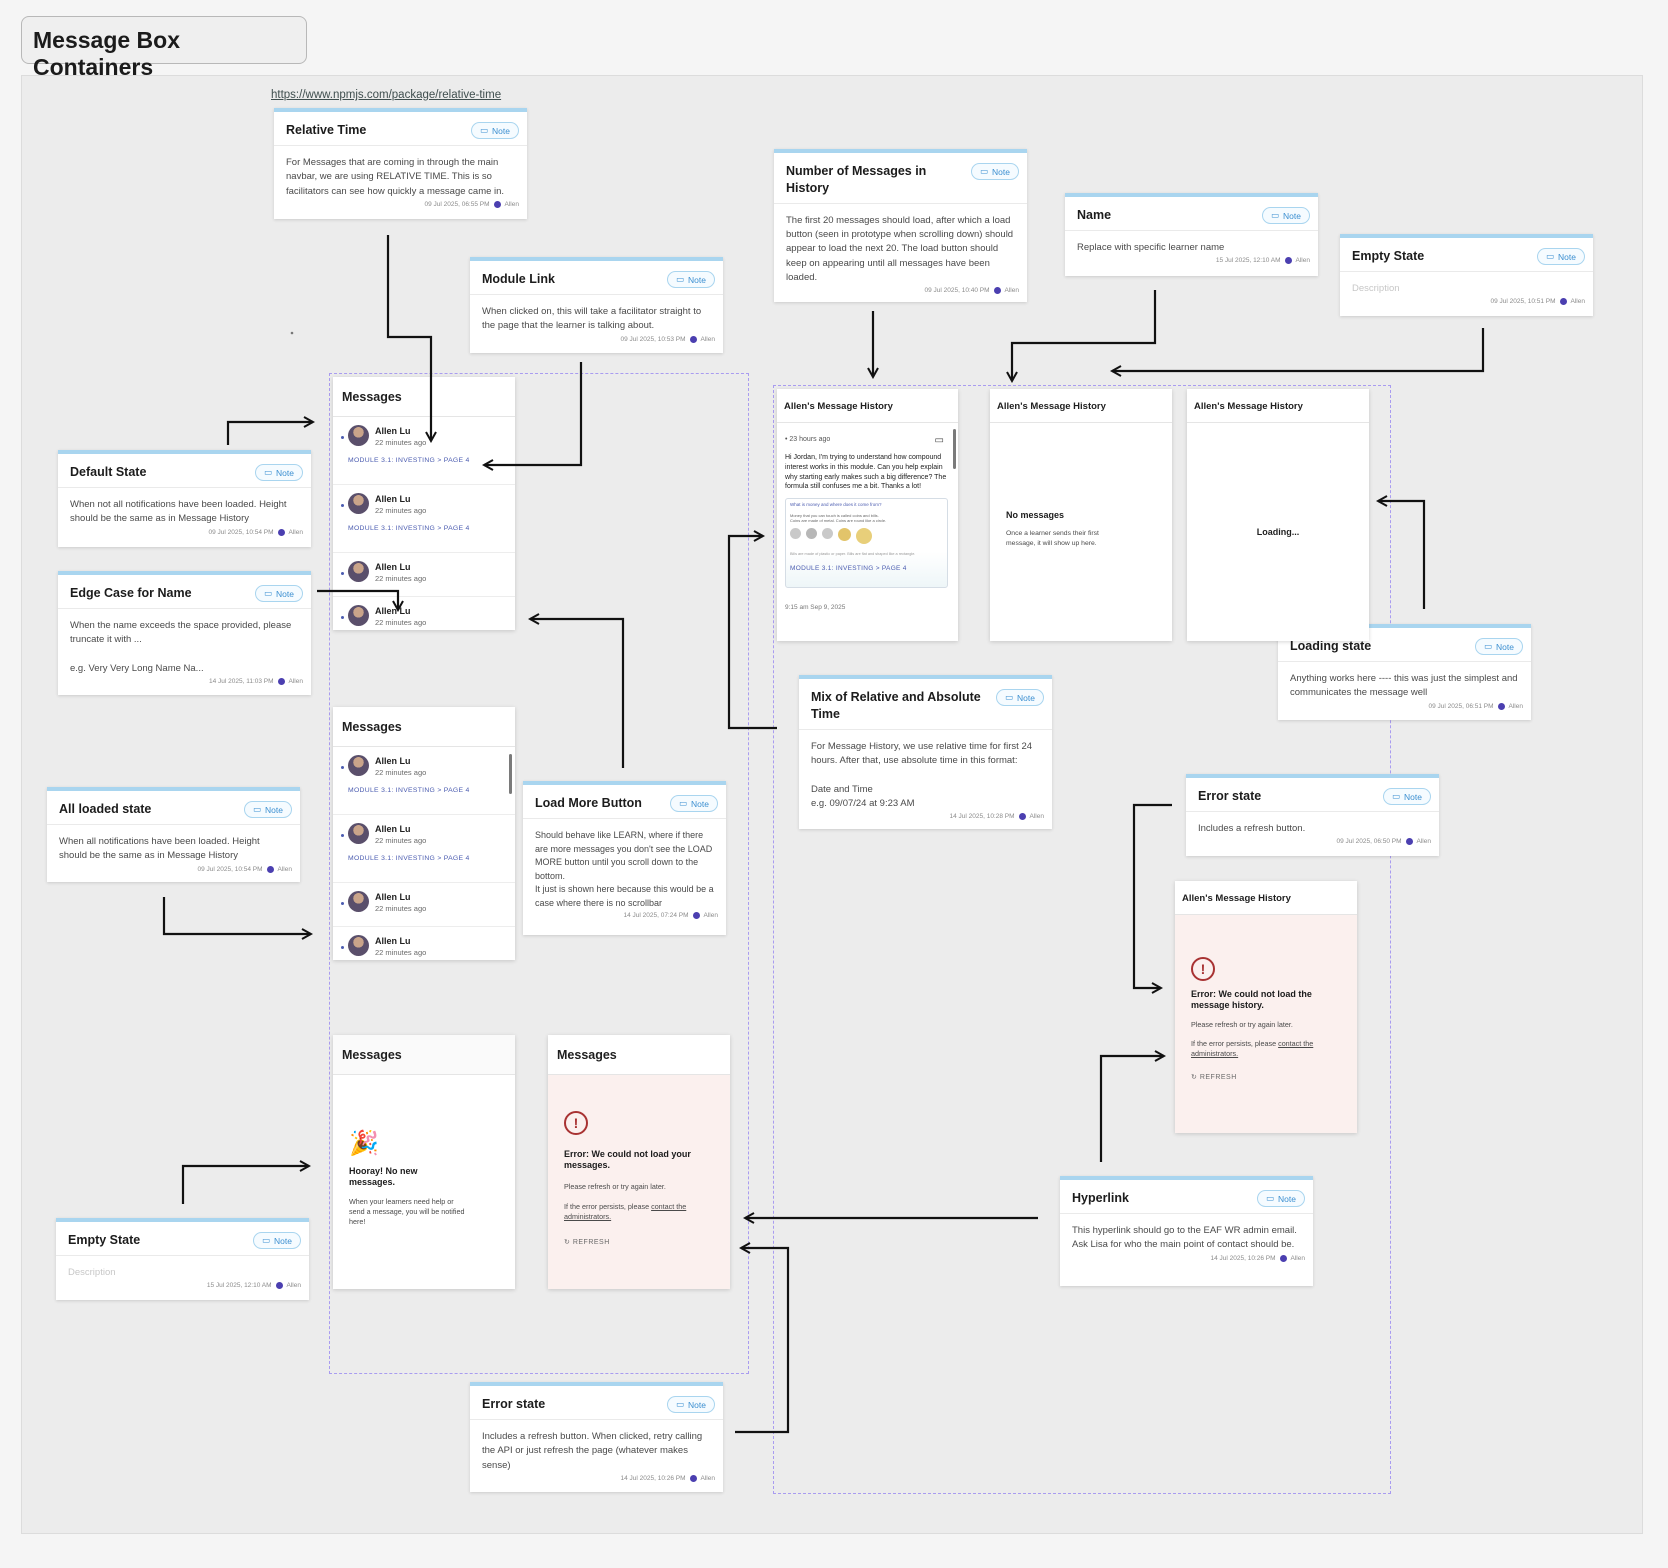  I want to click on arrow-empty-state, so click(245, 1185).